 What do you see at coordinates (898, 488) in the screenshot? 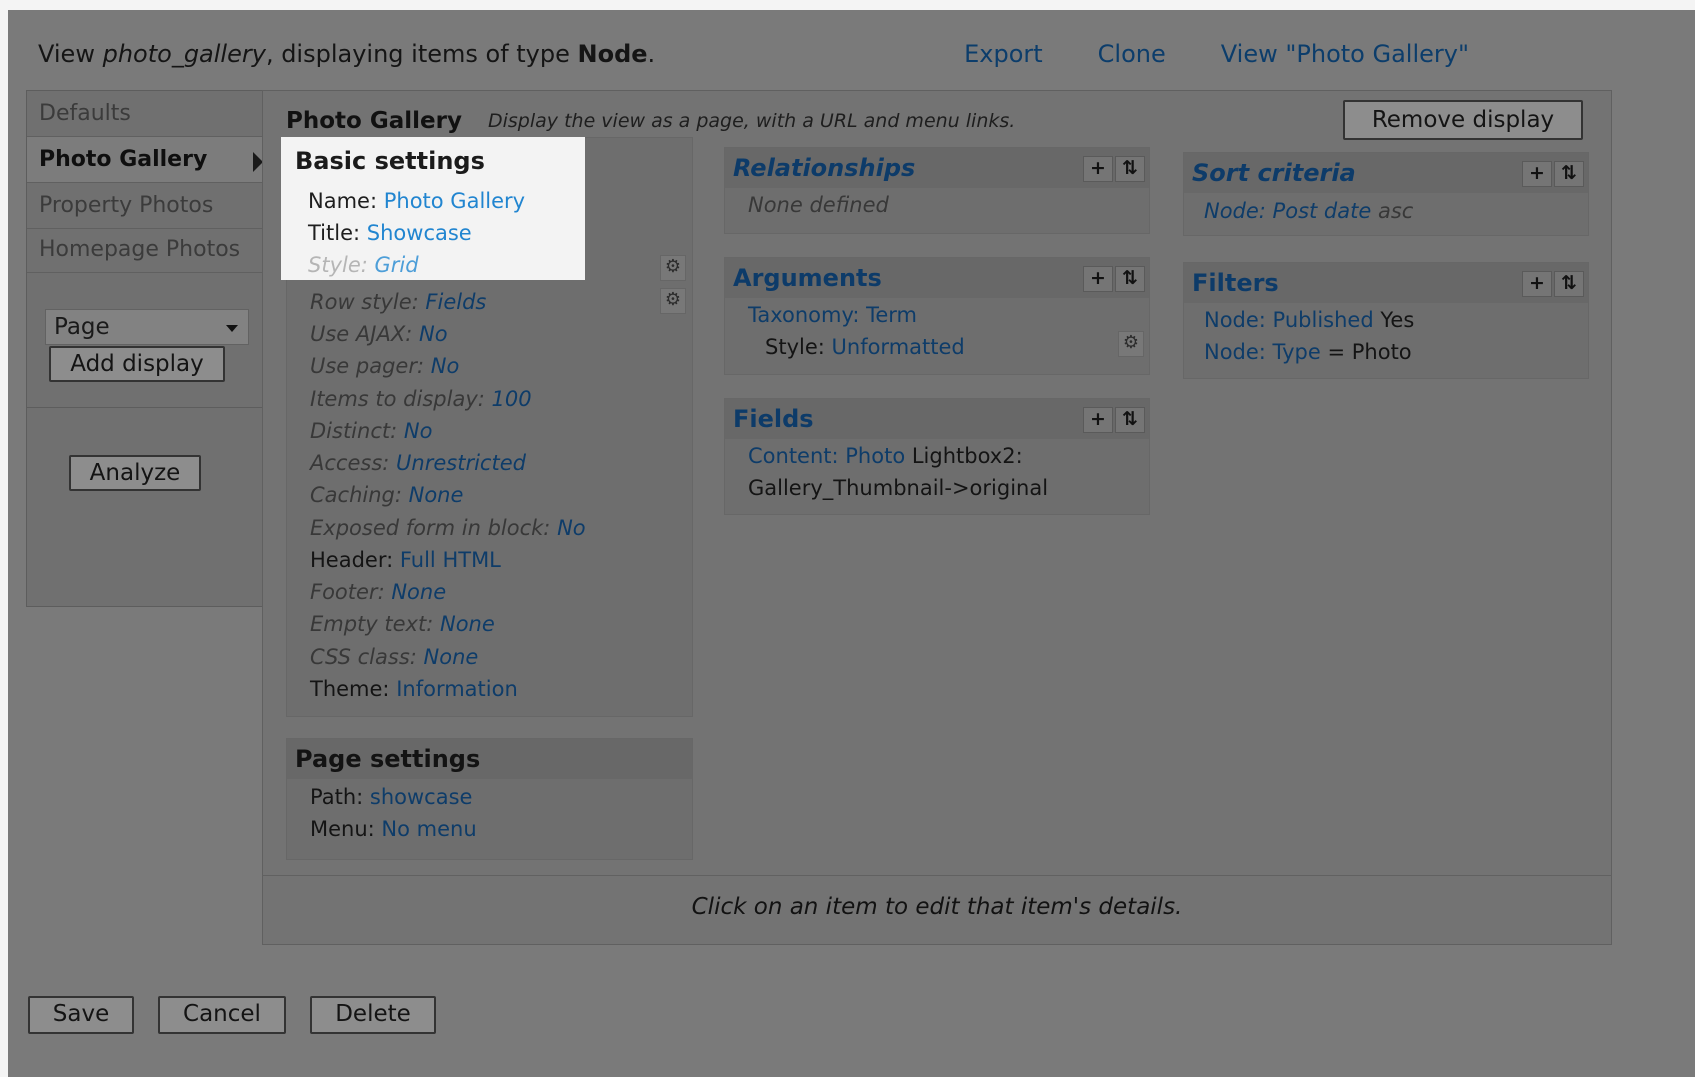
I see `field-item-formatter: Gallery_Thumbnail->original` at bounding box center [898, 488].